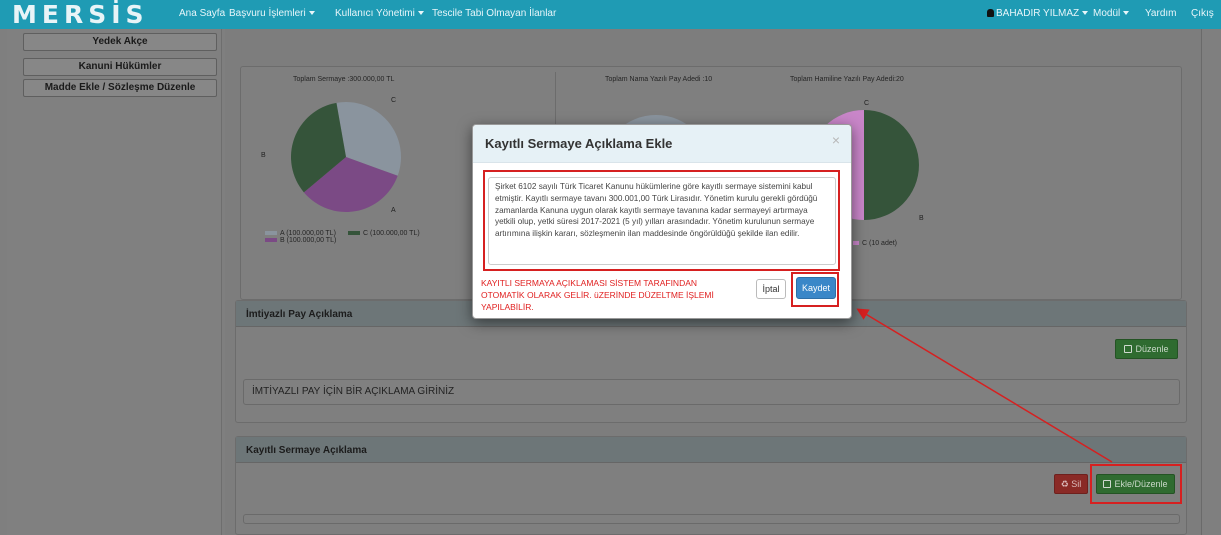  Describe the element at coordinates (1201, 282) in the screenshot. I see `content-divider` at that location.